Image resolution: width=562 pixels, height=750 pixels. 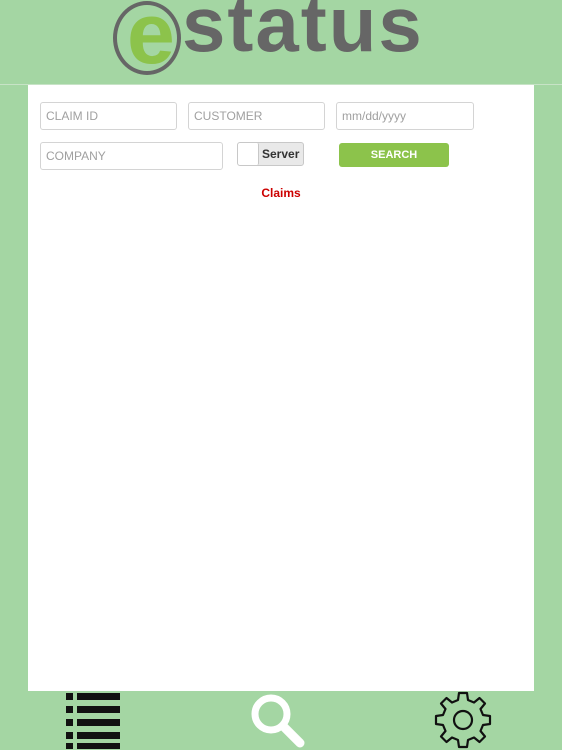 What do you see at coordinates (248, 154) in the screenshot?
I see `server-toggle-knob` at bounding box center [248, 154].